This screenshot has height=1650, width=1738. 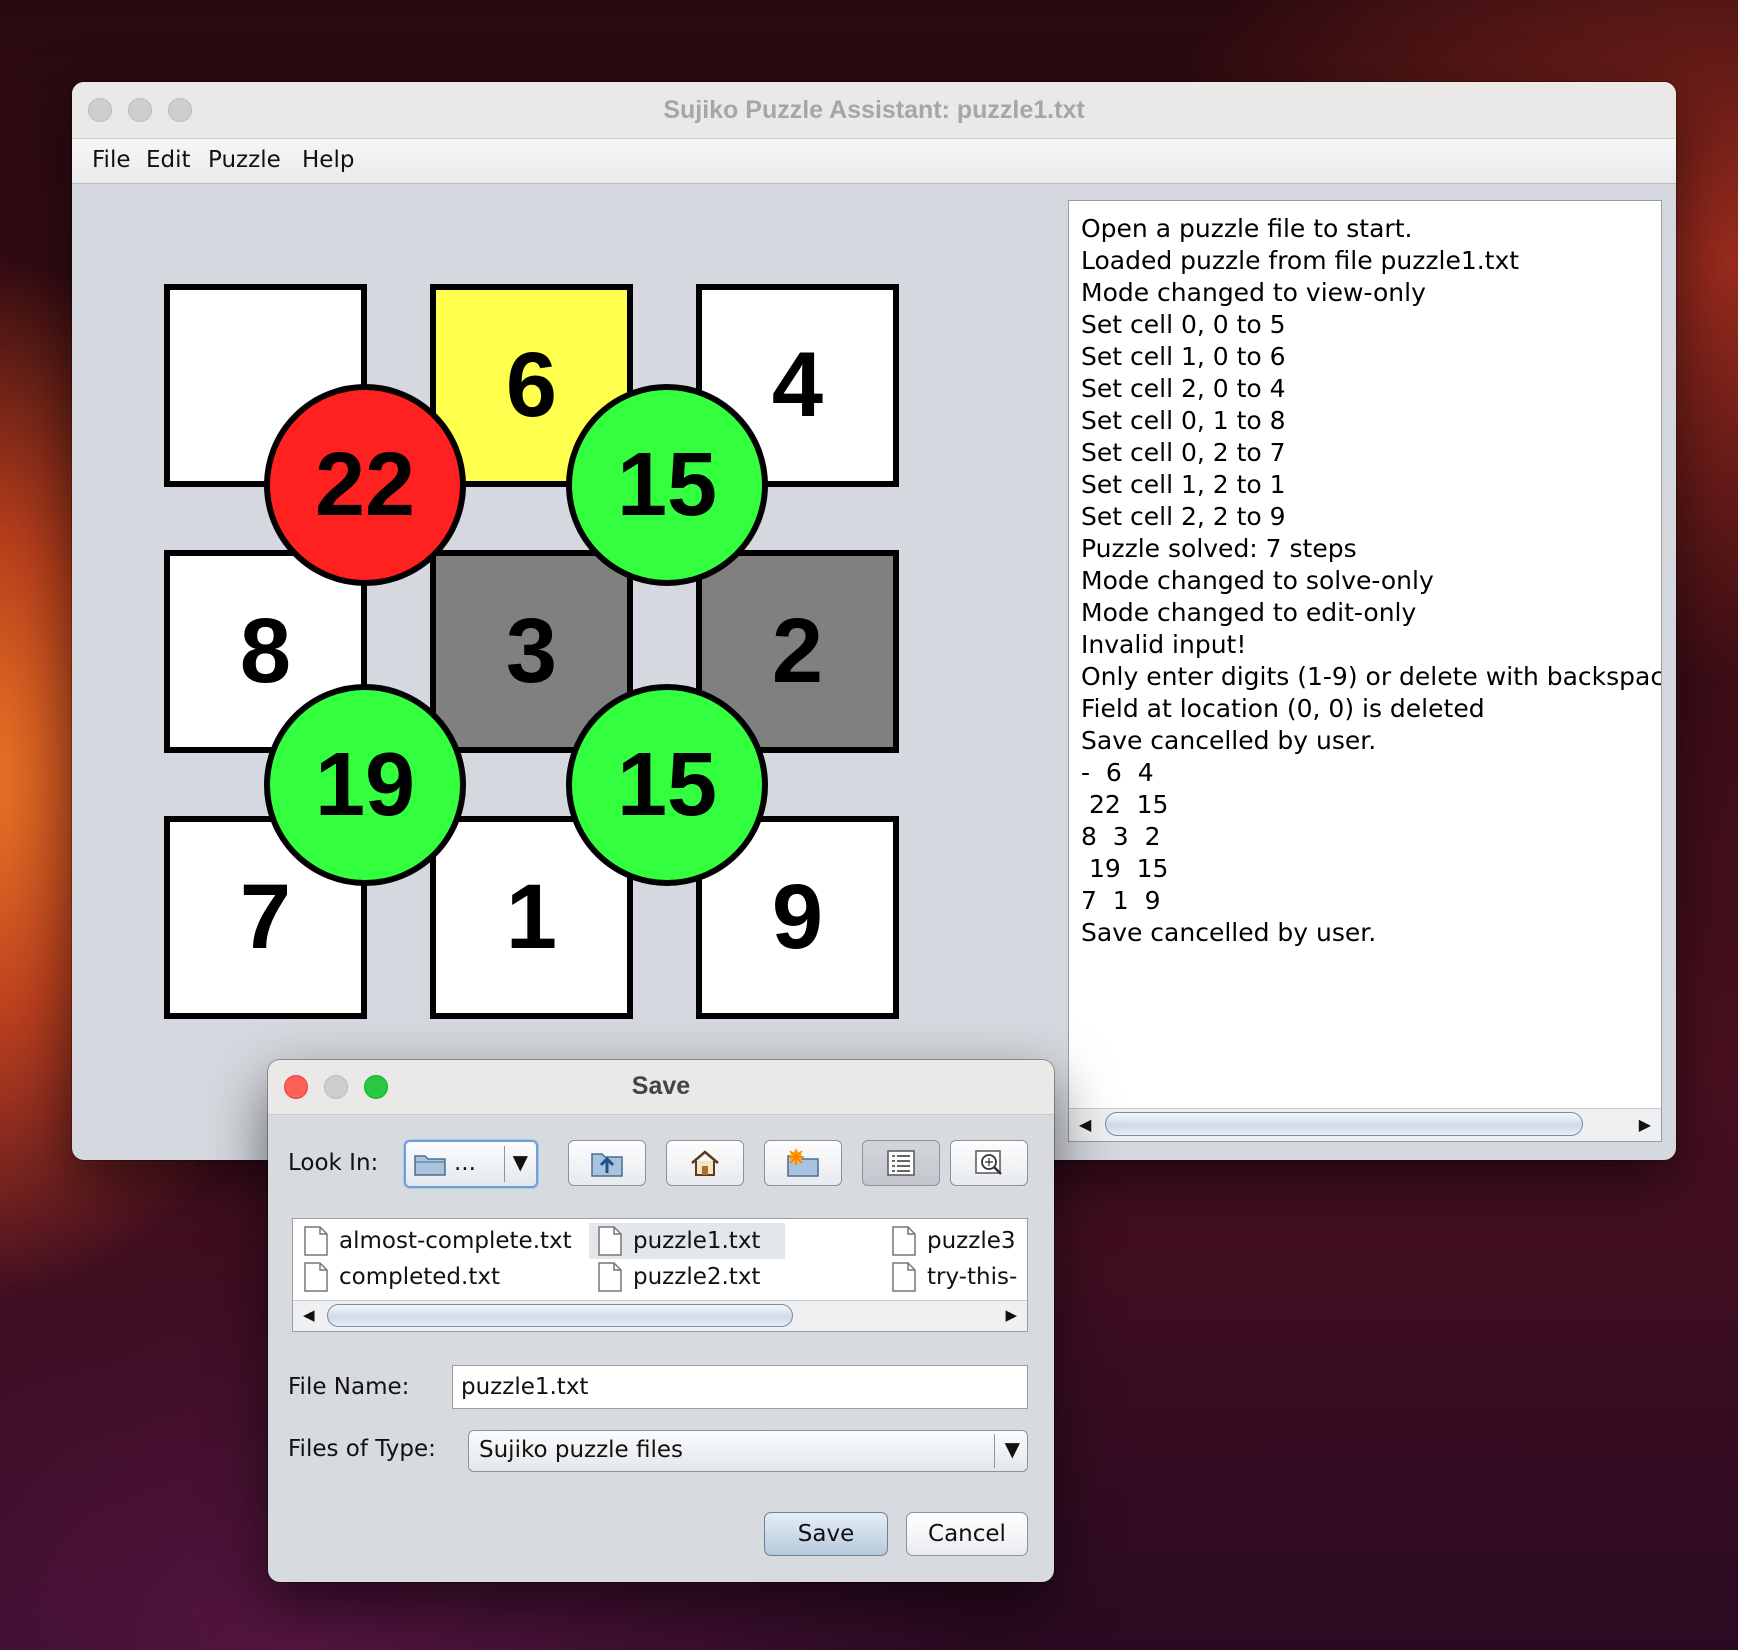 What do you see at coordinates (1183, 516) in the screenshot?
I see `log-line: Set cell 2, 2 to 9` at bounding box center [1183, 516].